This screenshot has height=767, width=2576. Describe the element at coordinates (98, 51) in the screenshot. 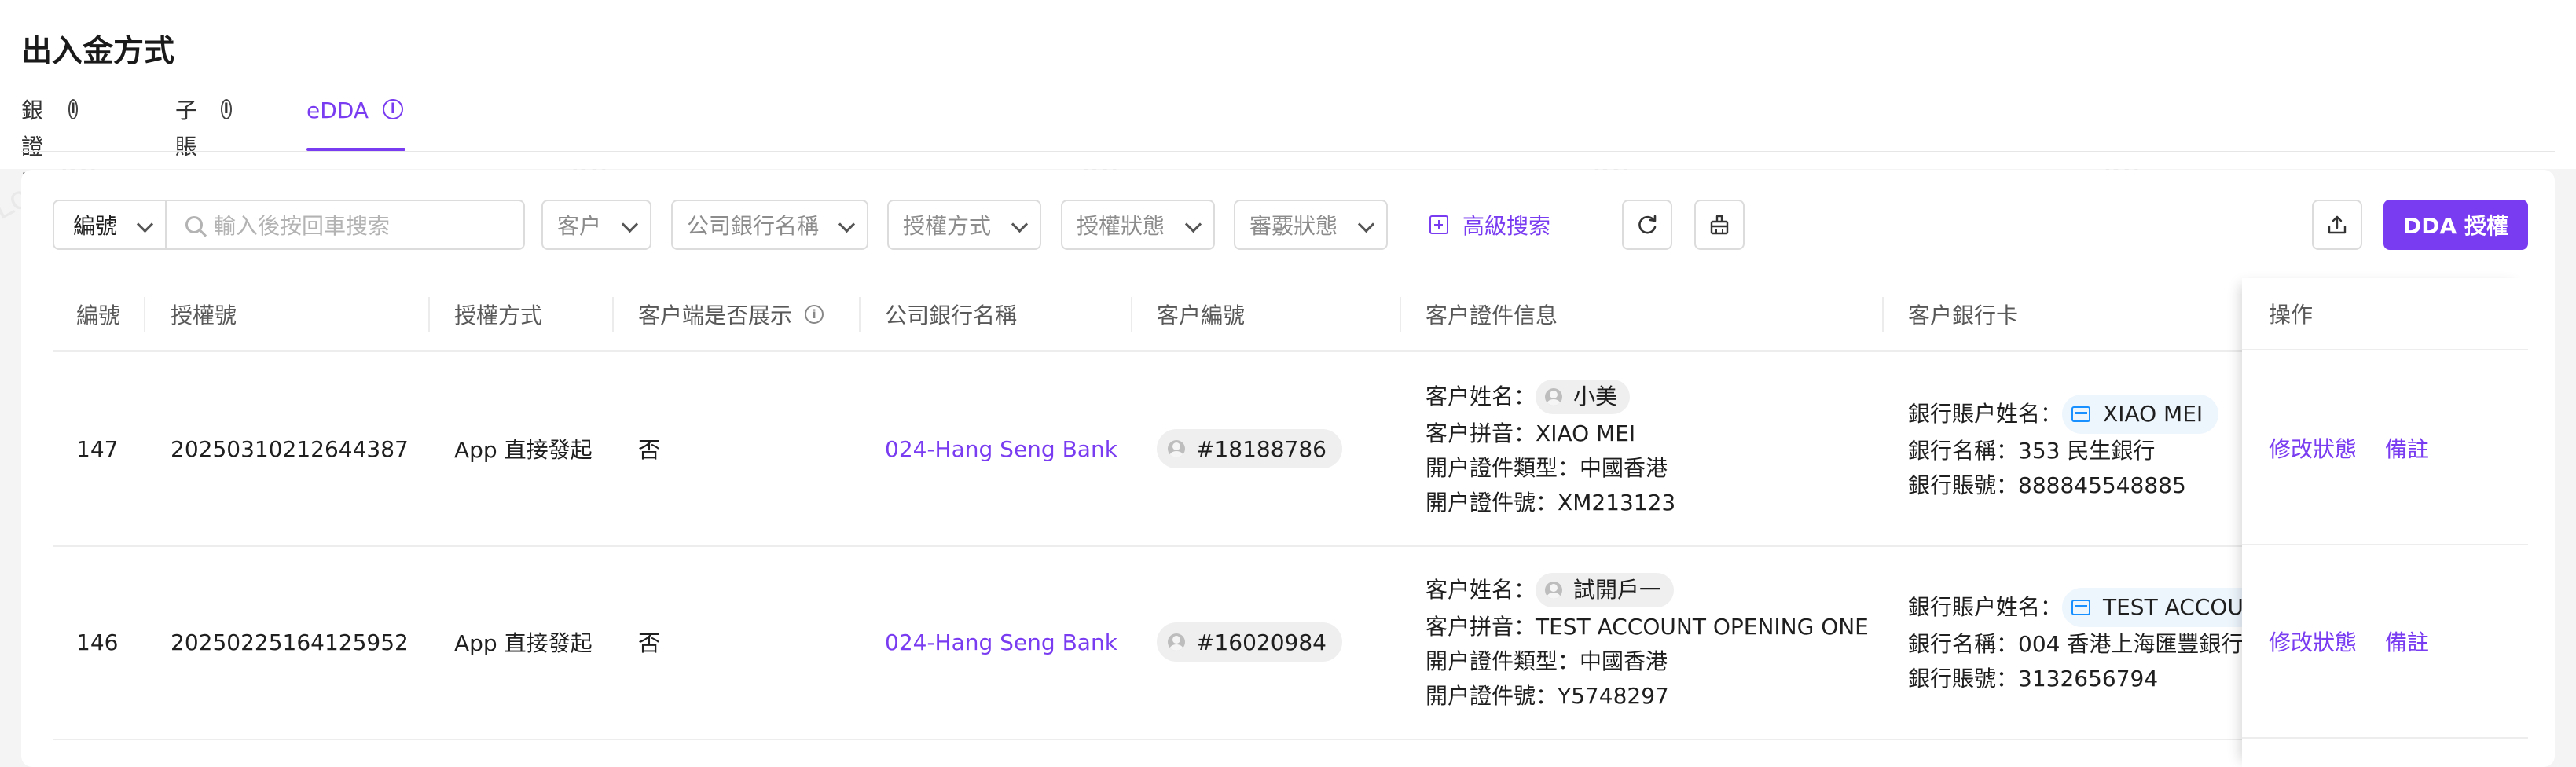

I see `page-title: 出入金方式` at that location.